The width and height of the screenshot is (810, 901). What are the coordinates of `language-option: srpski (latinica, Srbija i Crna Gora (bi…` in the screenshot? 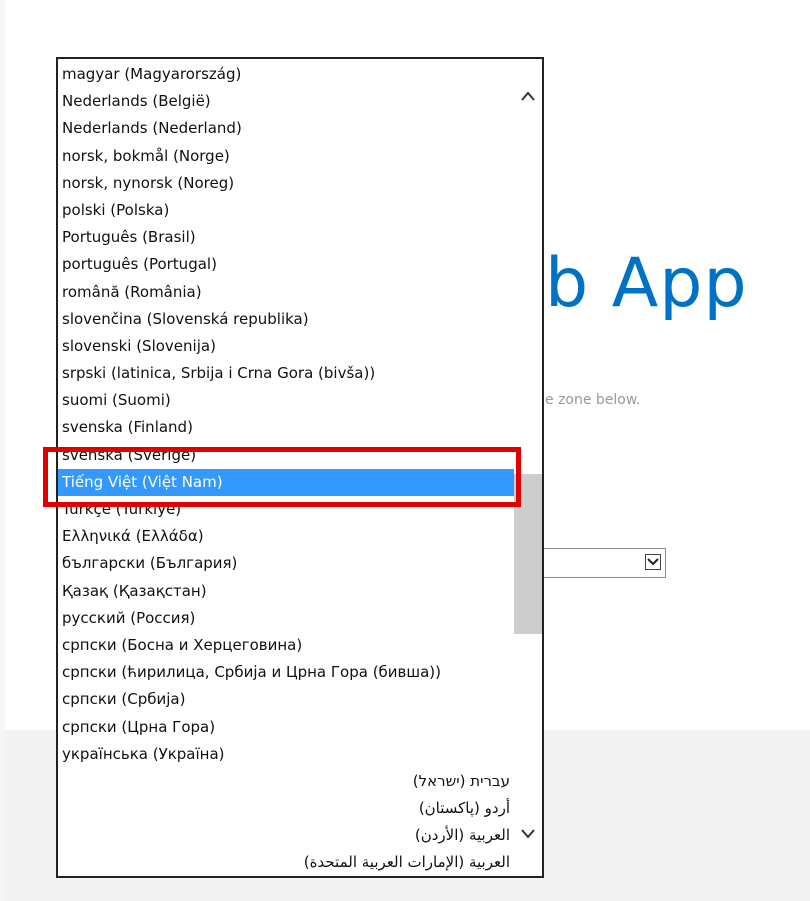 It's located at (286, 373).